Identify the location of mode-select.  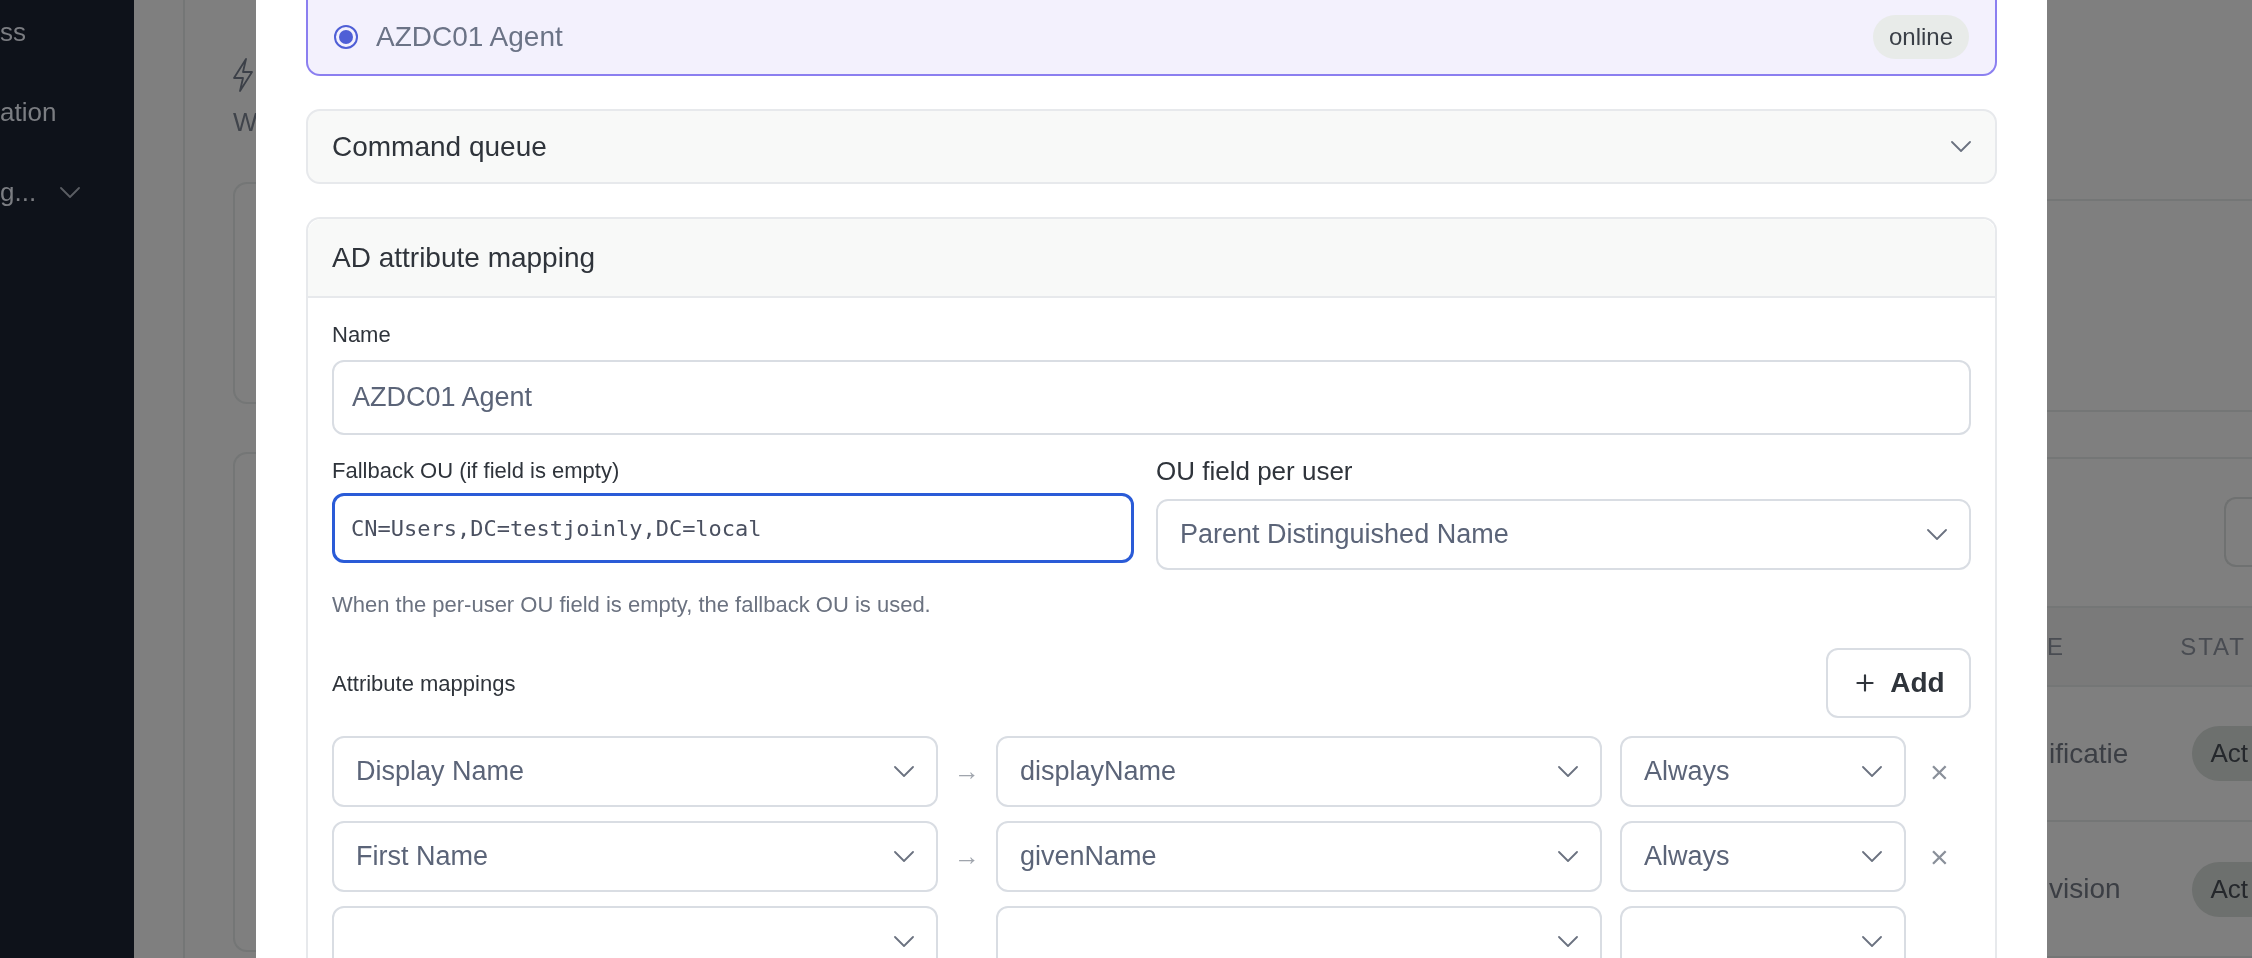
(1763, 932).